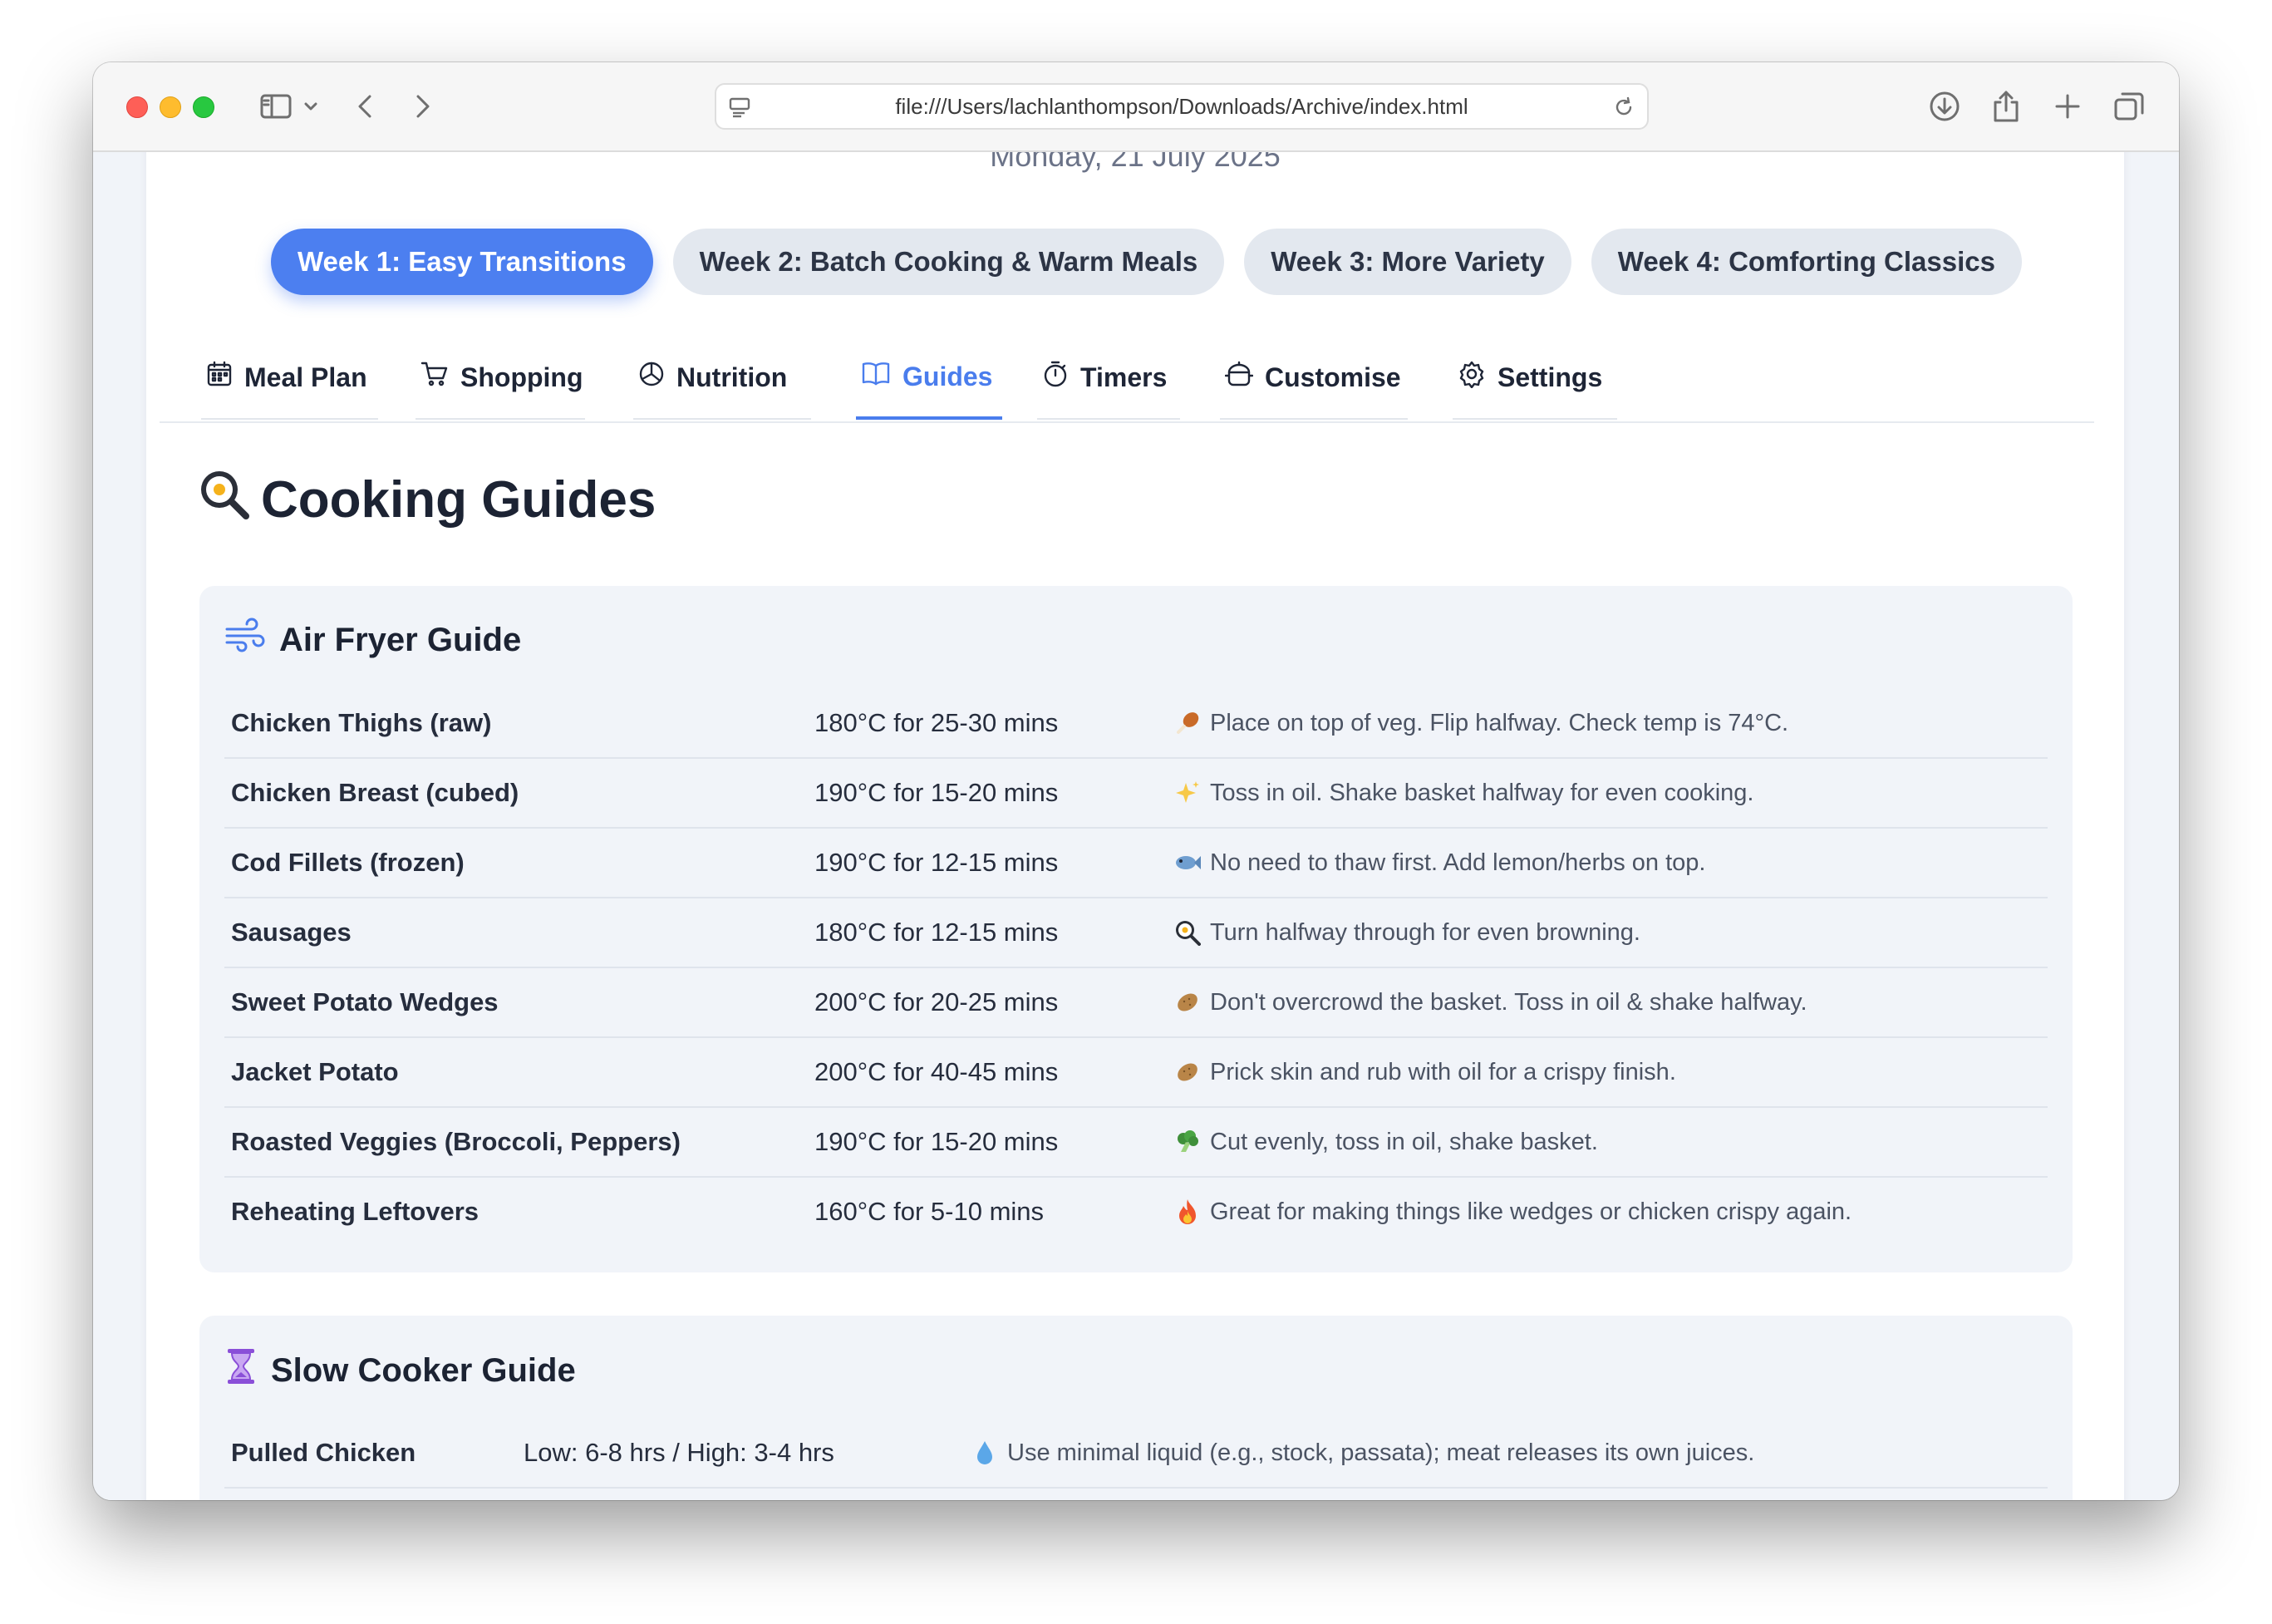  Describe the element at coordinates (2067, 106) in the screenshot. I see `new-tab-icon` at that location.